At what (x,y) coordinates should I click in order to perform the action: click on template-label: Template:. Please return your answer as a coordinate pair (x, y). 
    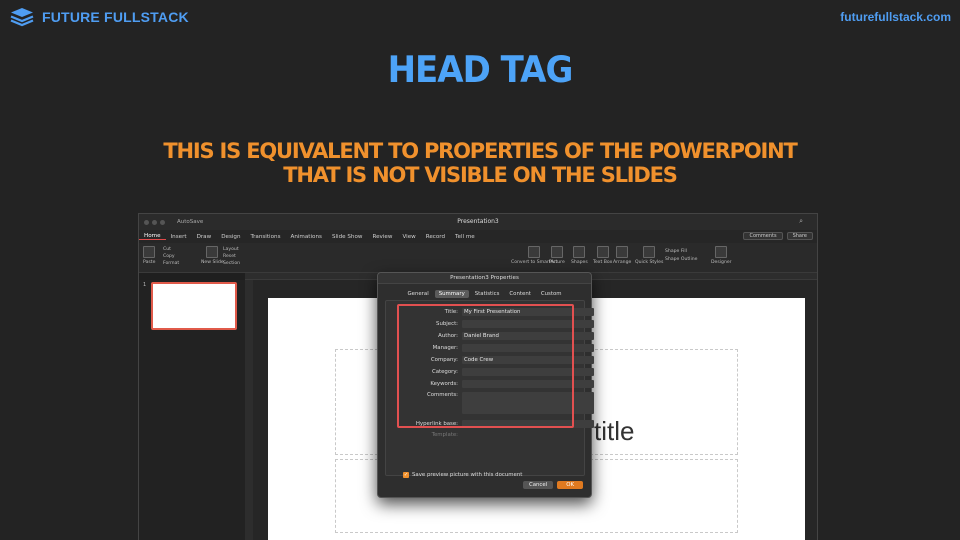
    Looking at the image, I should click on (444, 435).